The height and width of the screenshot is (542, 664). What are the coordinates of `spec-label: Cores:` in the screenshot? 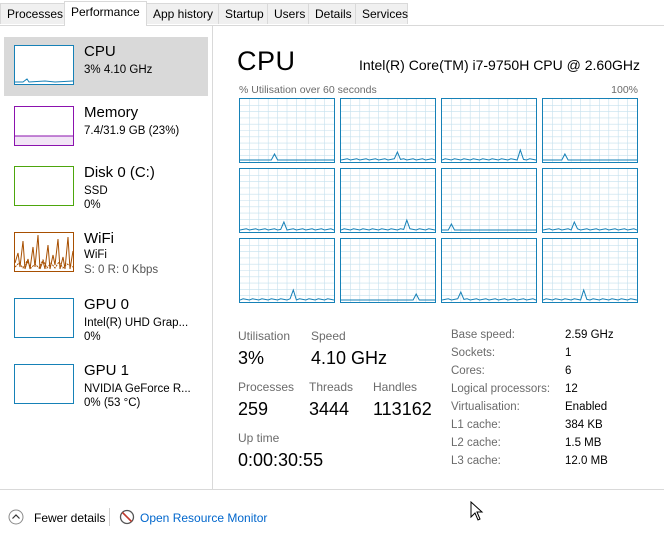 It's located at (468, 371).